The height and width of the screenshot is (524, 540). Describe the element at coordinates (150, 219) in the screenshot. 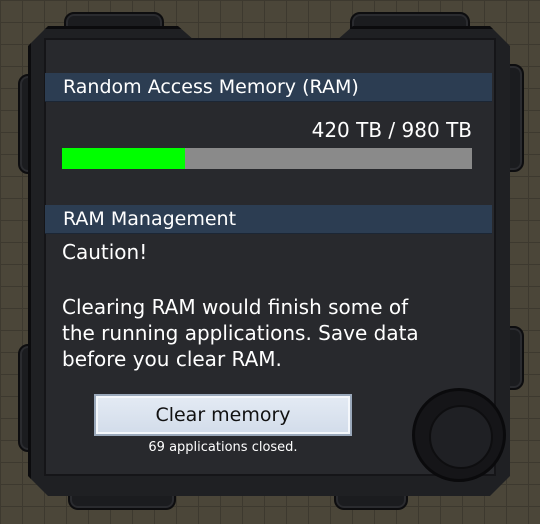

I see `management-section-title: RAM Management` at that location.